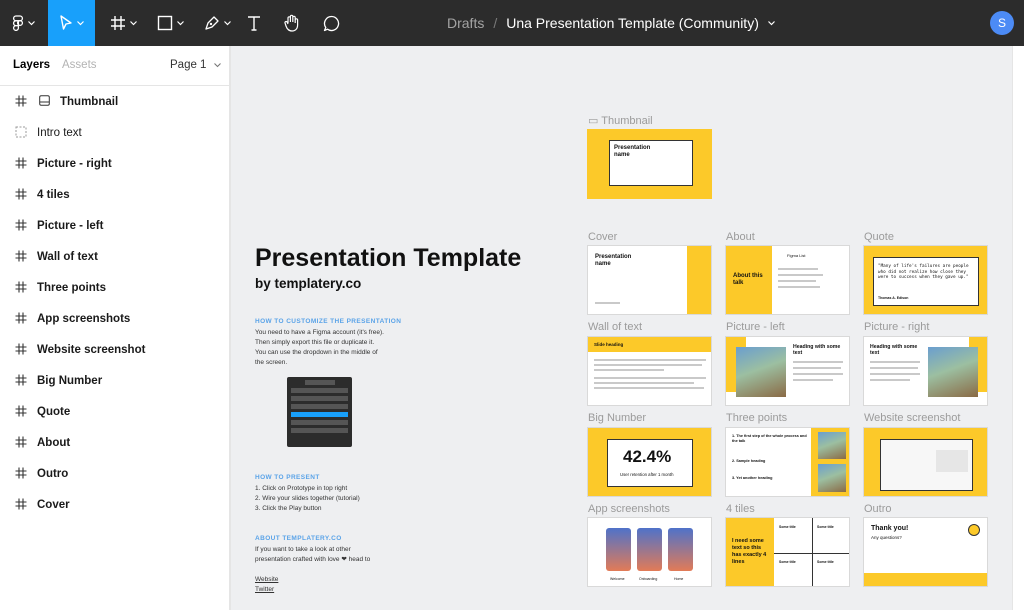 The image size is (1024, 610). What do you see at coordinates (787, 280) in the screenshot?
I see `frame-about: About this talk Figma List` at bounding box center [787, 280].